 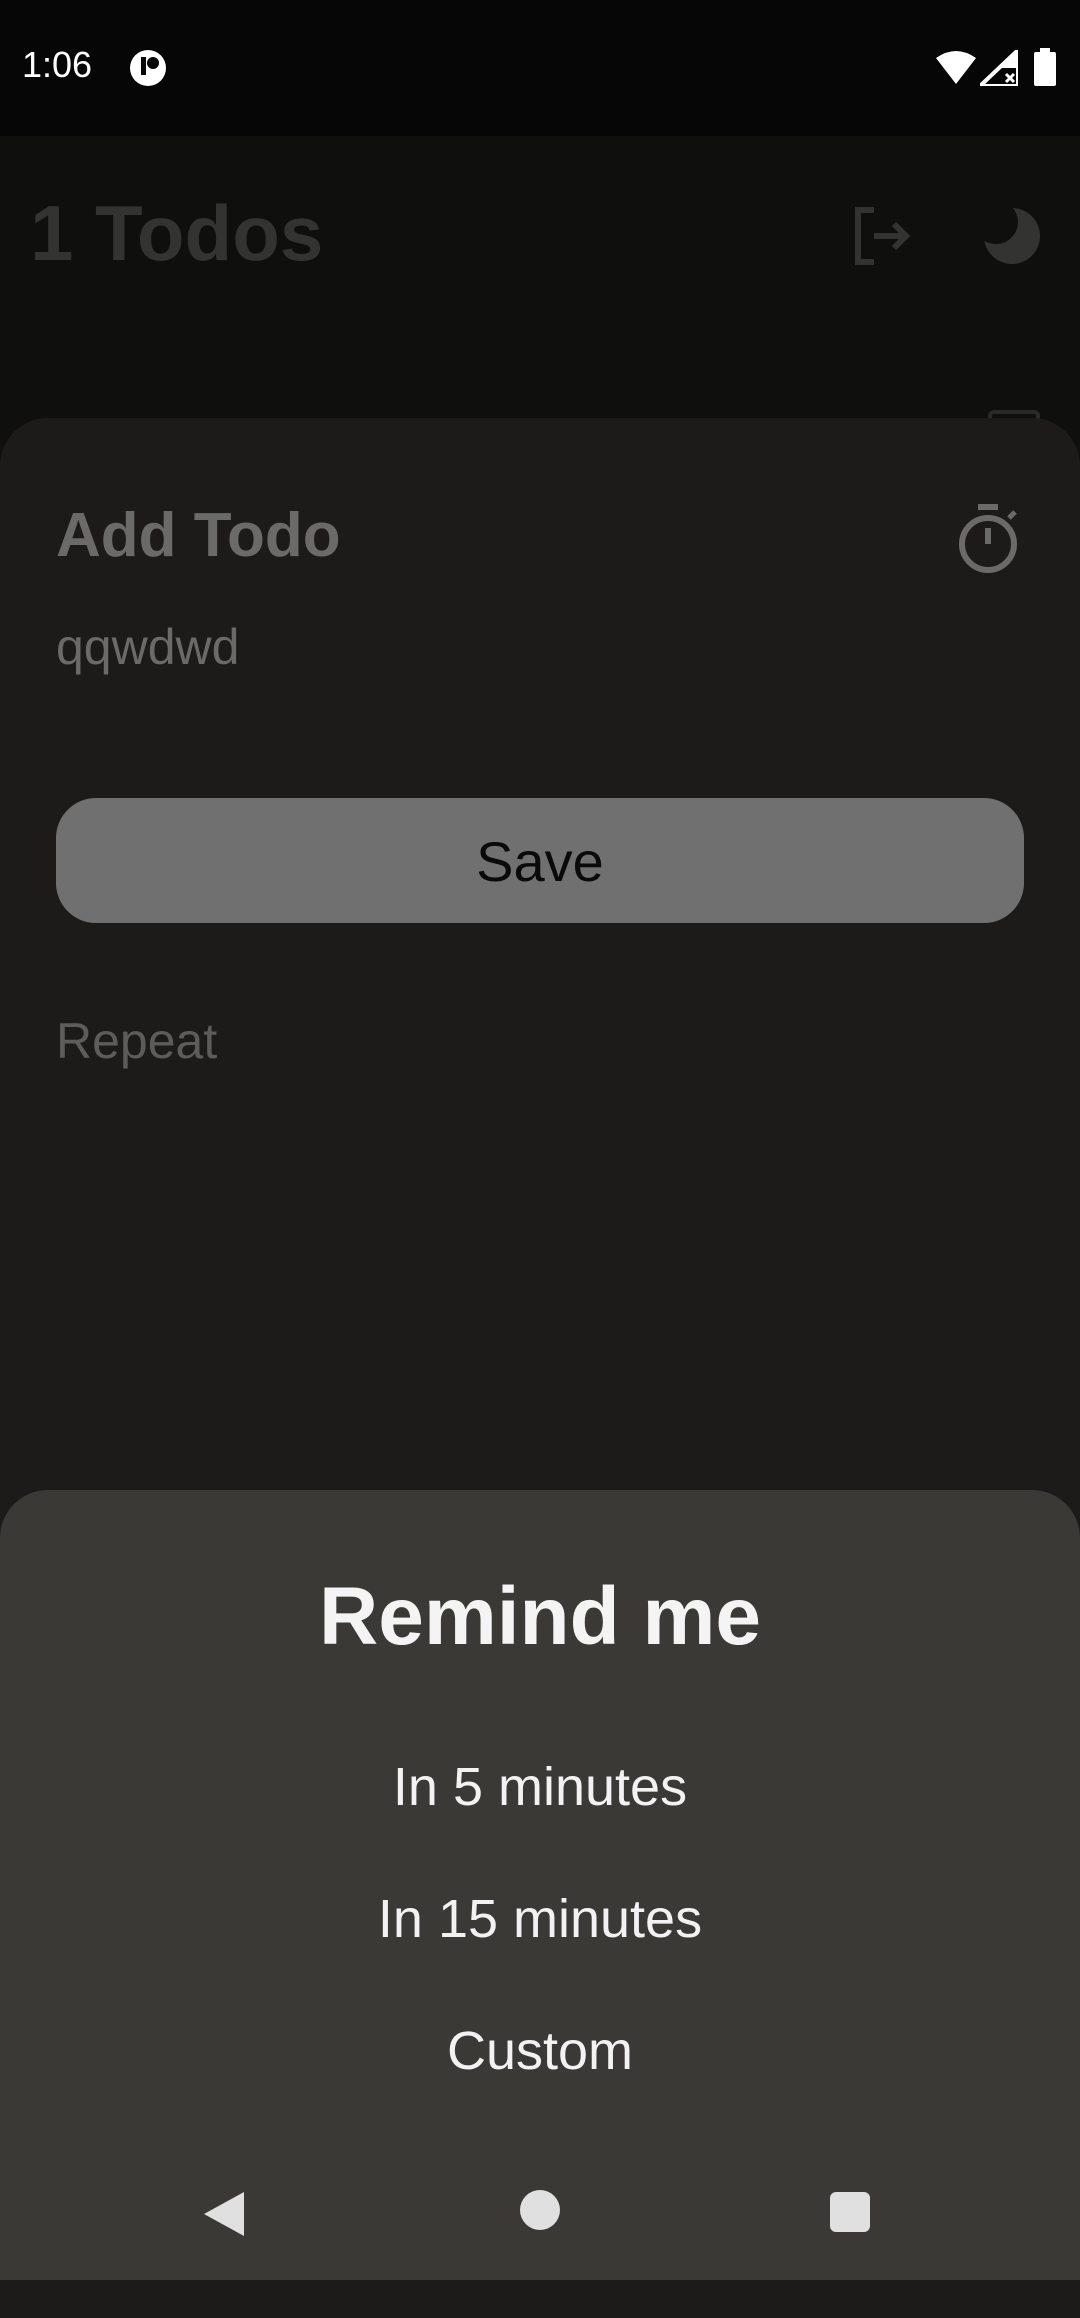 I want to click on remind-option-5-minutes: In 5 minutes, so click(x=540, y=1787).